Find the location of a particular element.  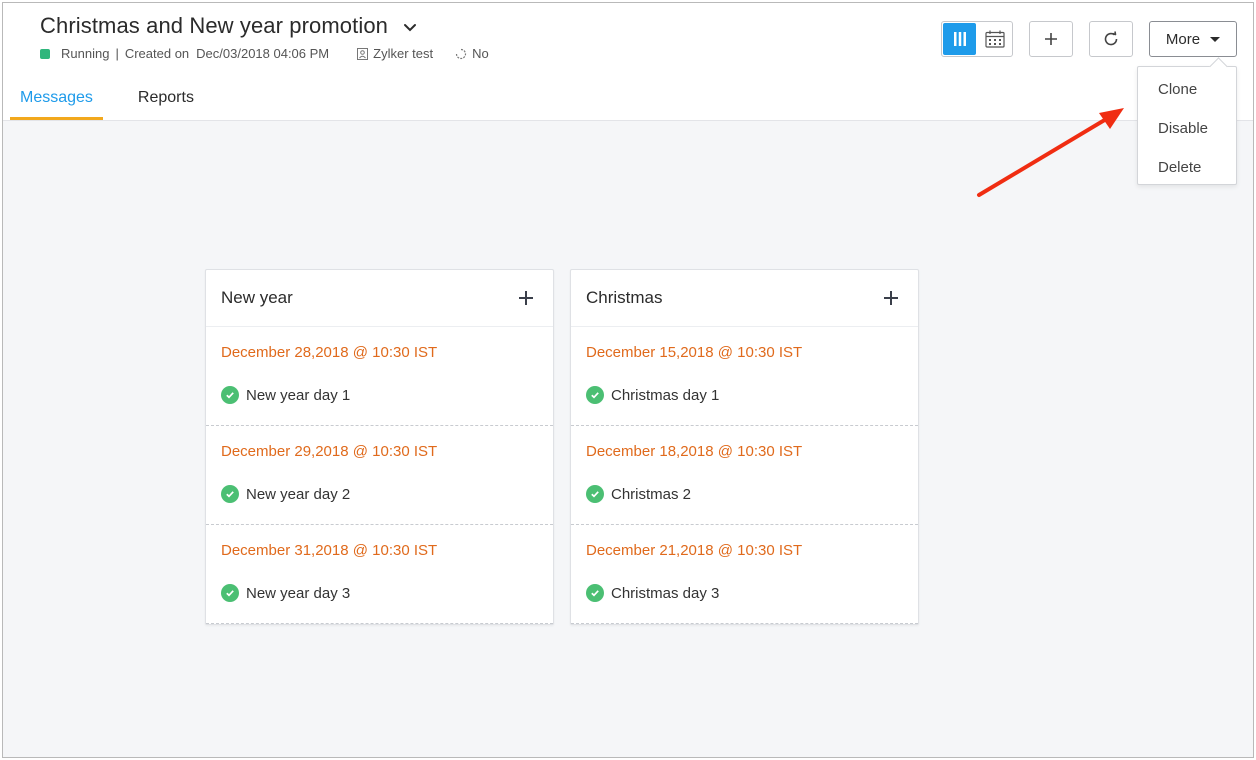

owner-meta: Zylker test is located at coordinates (395, 53).